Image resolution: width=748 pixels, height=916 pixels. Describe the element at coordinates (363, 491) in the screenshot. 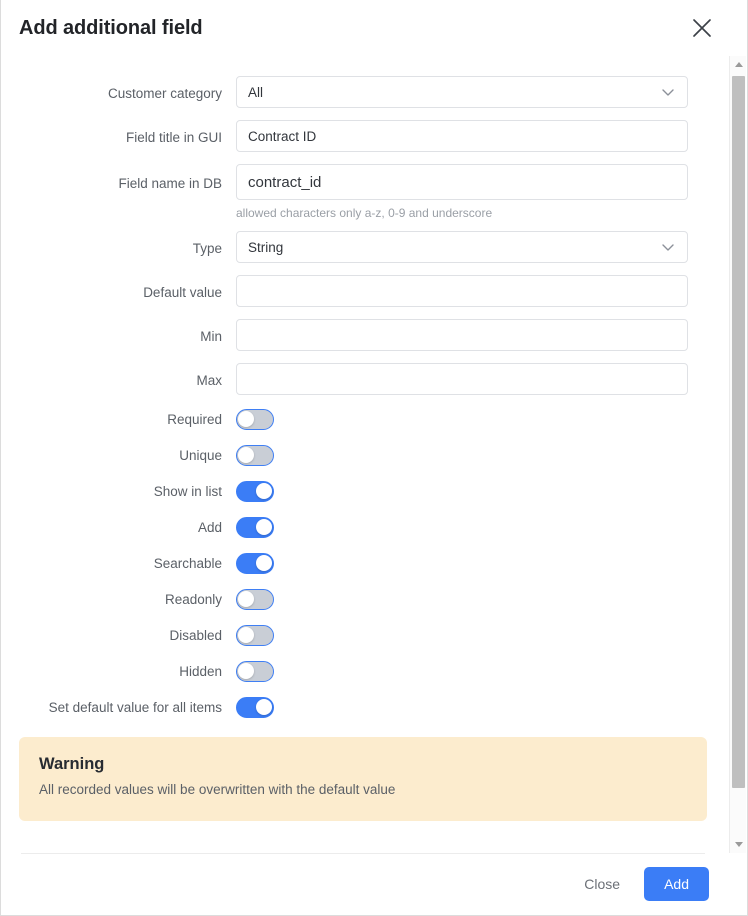

I see `toggle-row-show-in-list: Show in list` at that location.